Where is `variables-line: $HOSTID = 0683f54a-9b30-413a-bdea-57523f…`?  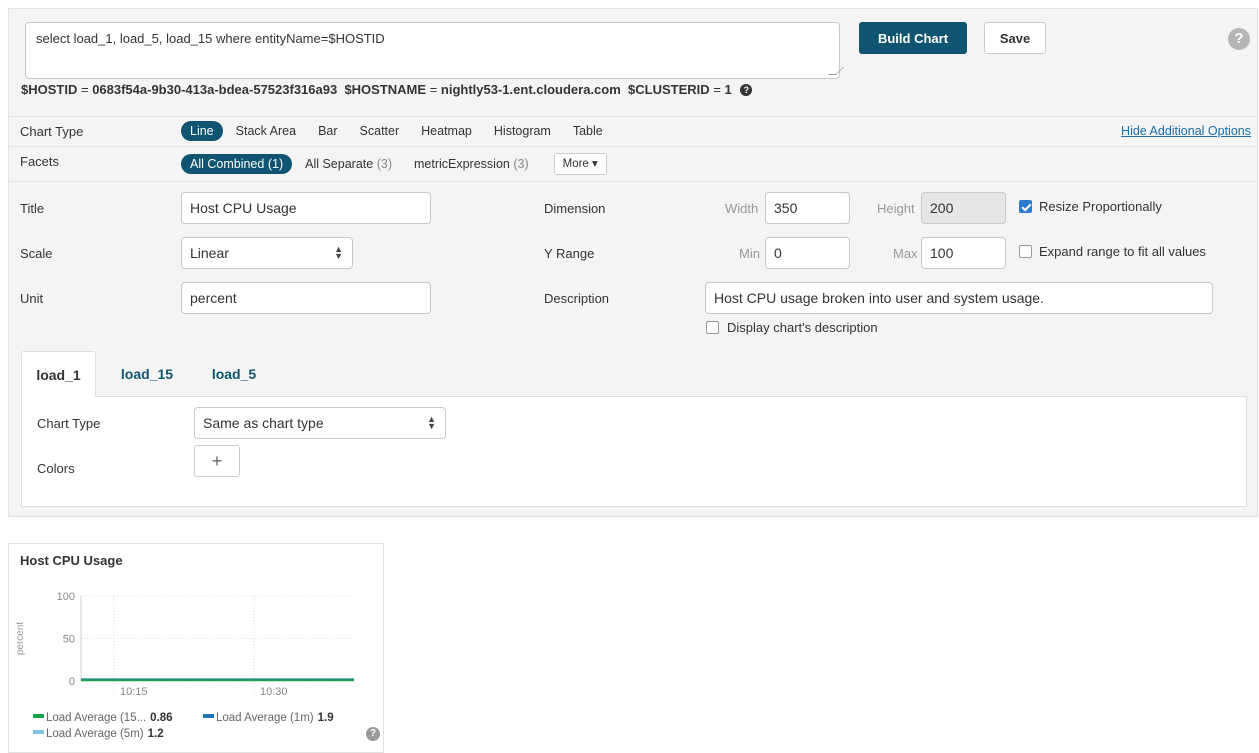 variables-line: $HOSTID = 0683f54a-9b30-413a-bdea-57523f… is located at coordinates (636, 89).